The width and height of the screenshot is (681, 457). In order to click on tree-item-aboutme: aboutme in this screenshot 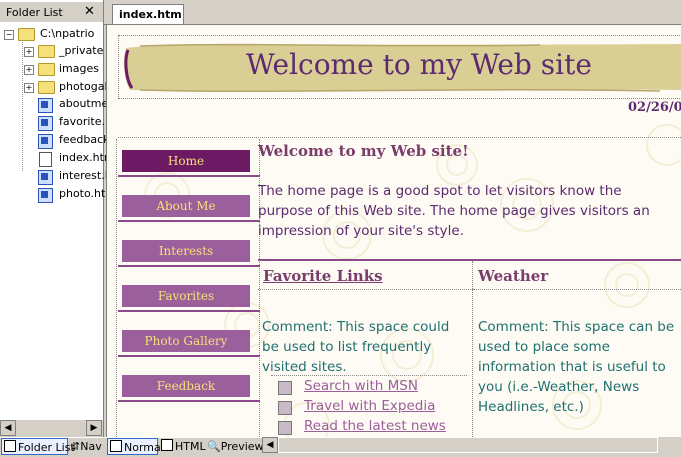, I will do `click(73, 105)`.